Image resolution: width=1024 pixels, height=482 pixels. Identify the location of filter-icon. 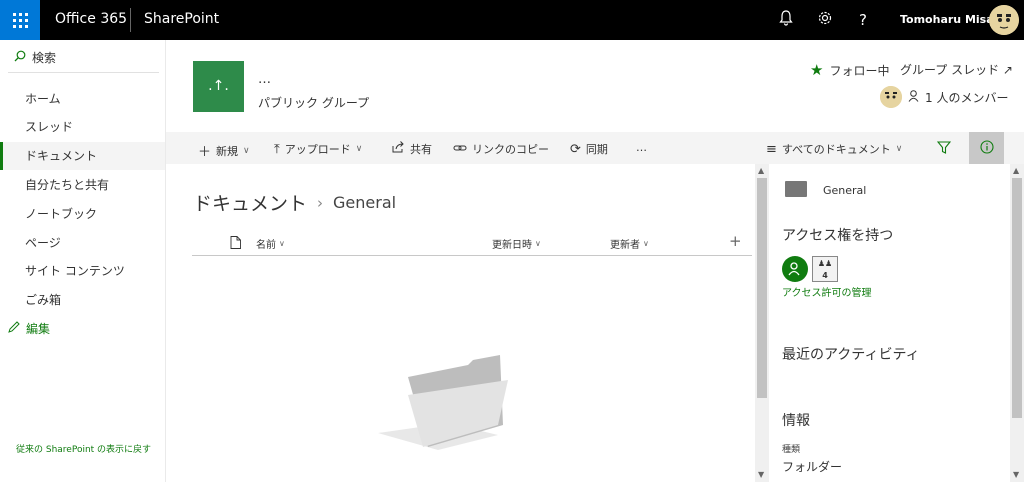
(944, 149).